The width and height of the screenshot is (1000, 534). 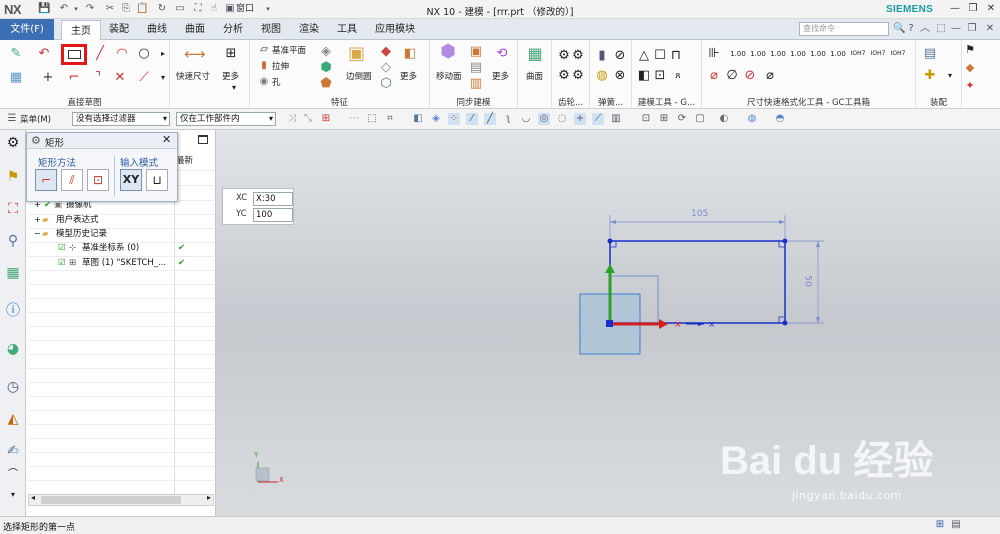 What do you see at coordinates (770, 76) in the screenshot?
I see `dim-e-icon: ⌀` at bounding box center [770, 76].